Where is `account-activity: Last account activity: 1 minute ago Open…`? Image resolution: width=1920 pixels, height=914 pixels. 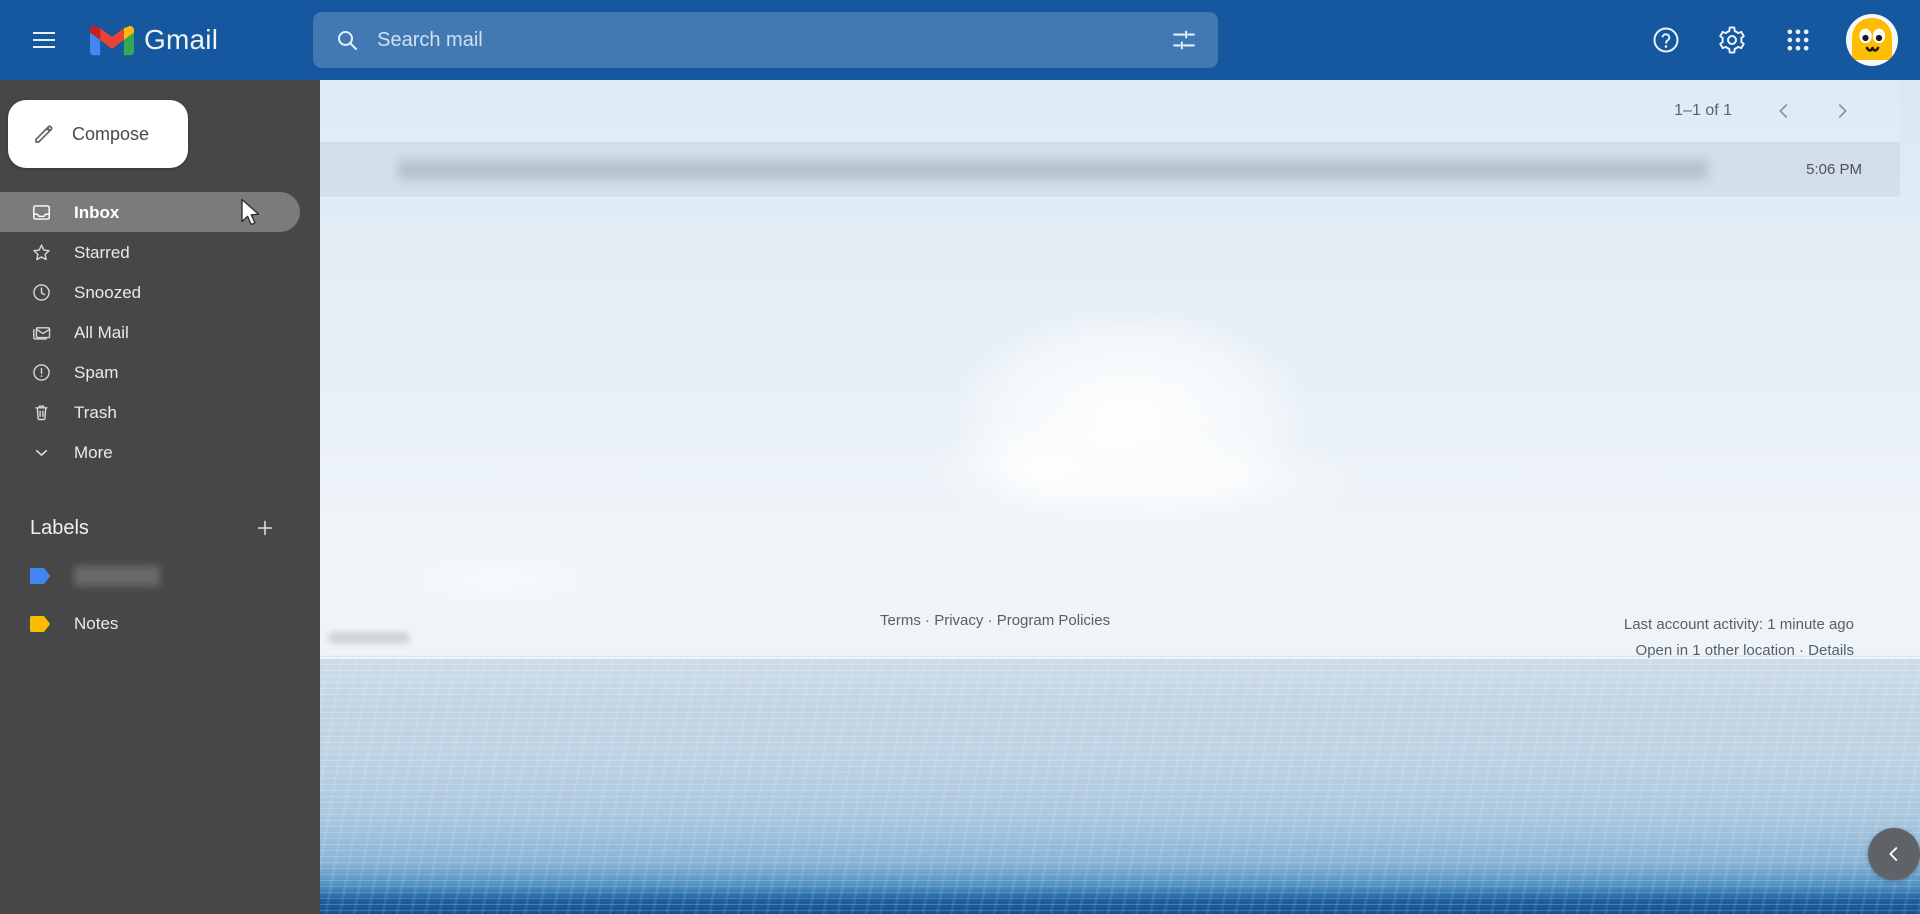 account-activity: Last account activity: 1 minute ago Open… is located at coordinates (1739, 638).